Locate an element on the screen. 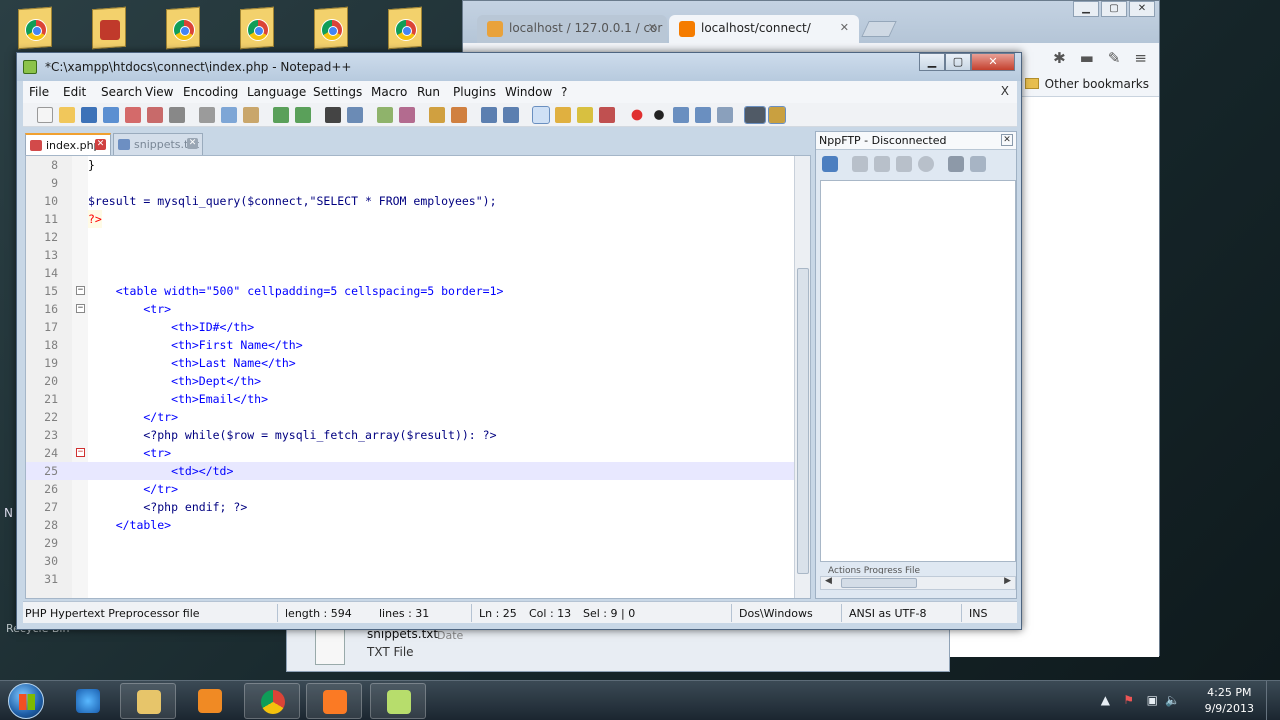 The image size is (1280, 720). record-macro-icon is located at coordinates (637, 115).